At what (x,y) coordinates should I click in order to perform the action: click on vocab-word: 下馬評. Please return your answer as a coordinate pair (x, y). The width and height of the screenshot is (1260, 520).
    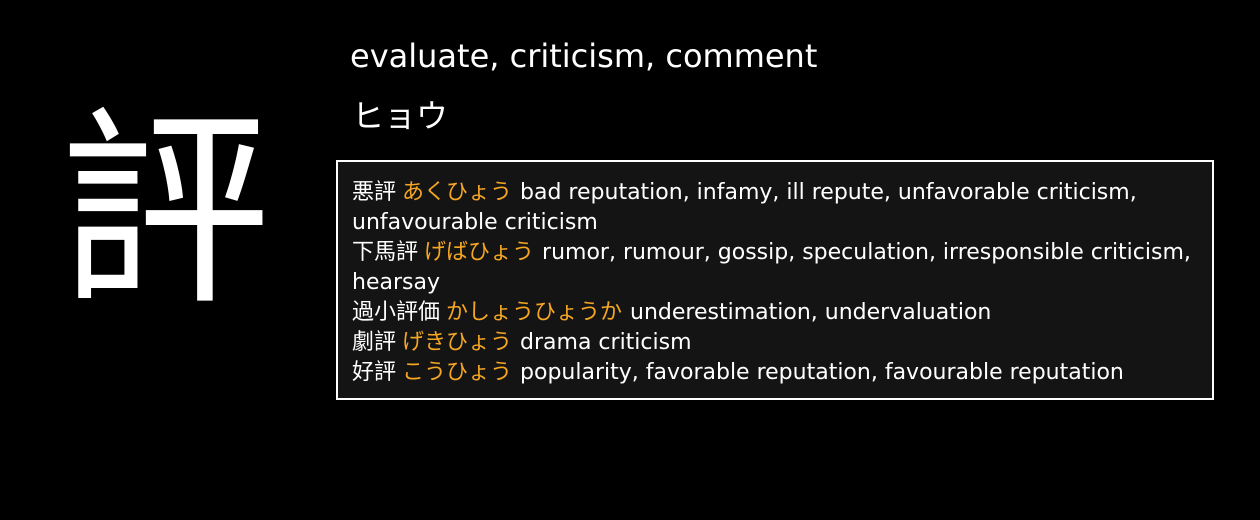
    Looking at the image, I should click on (385, 252).